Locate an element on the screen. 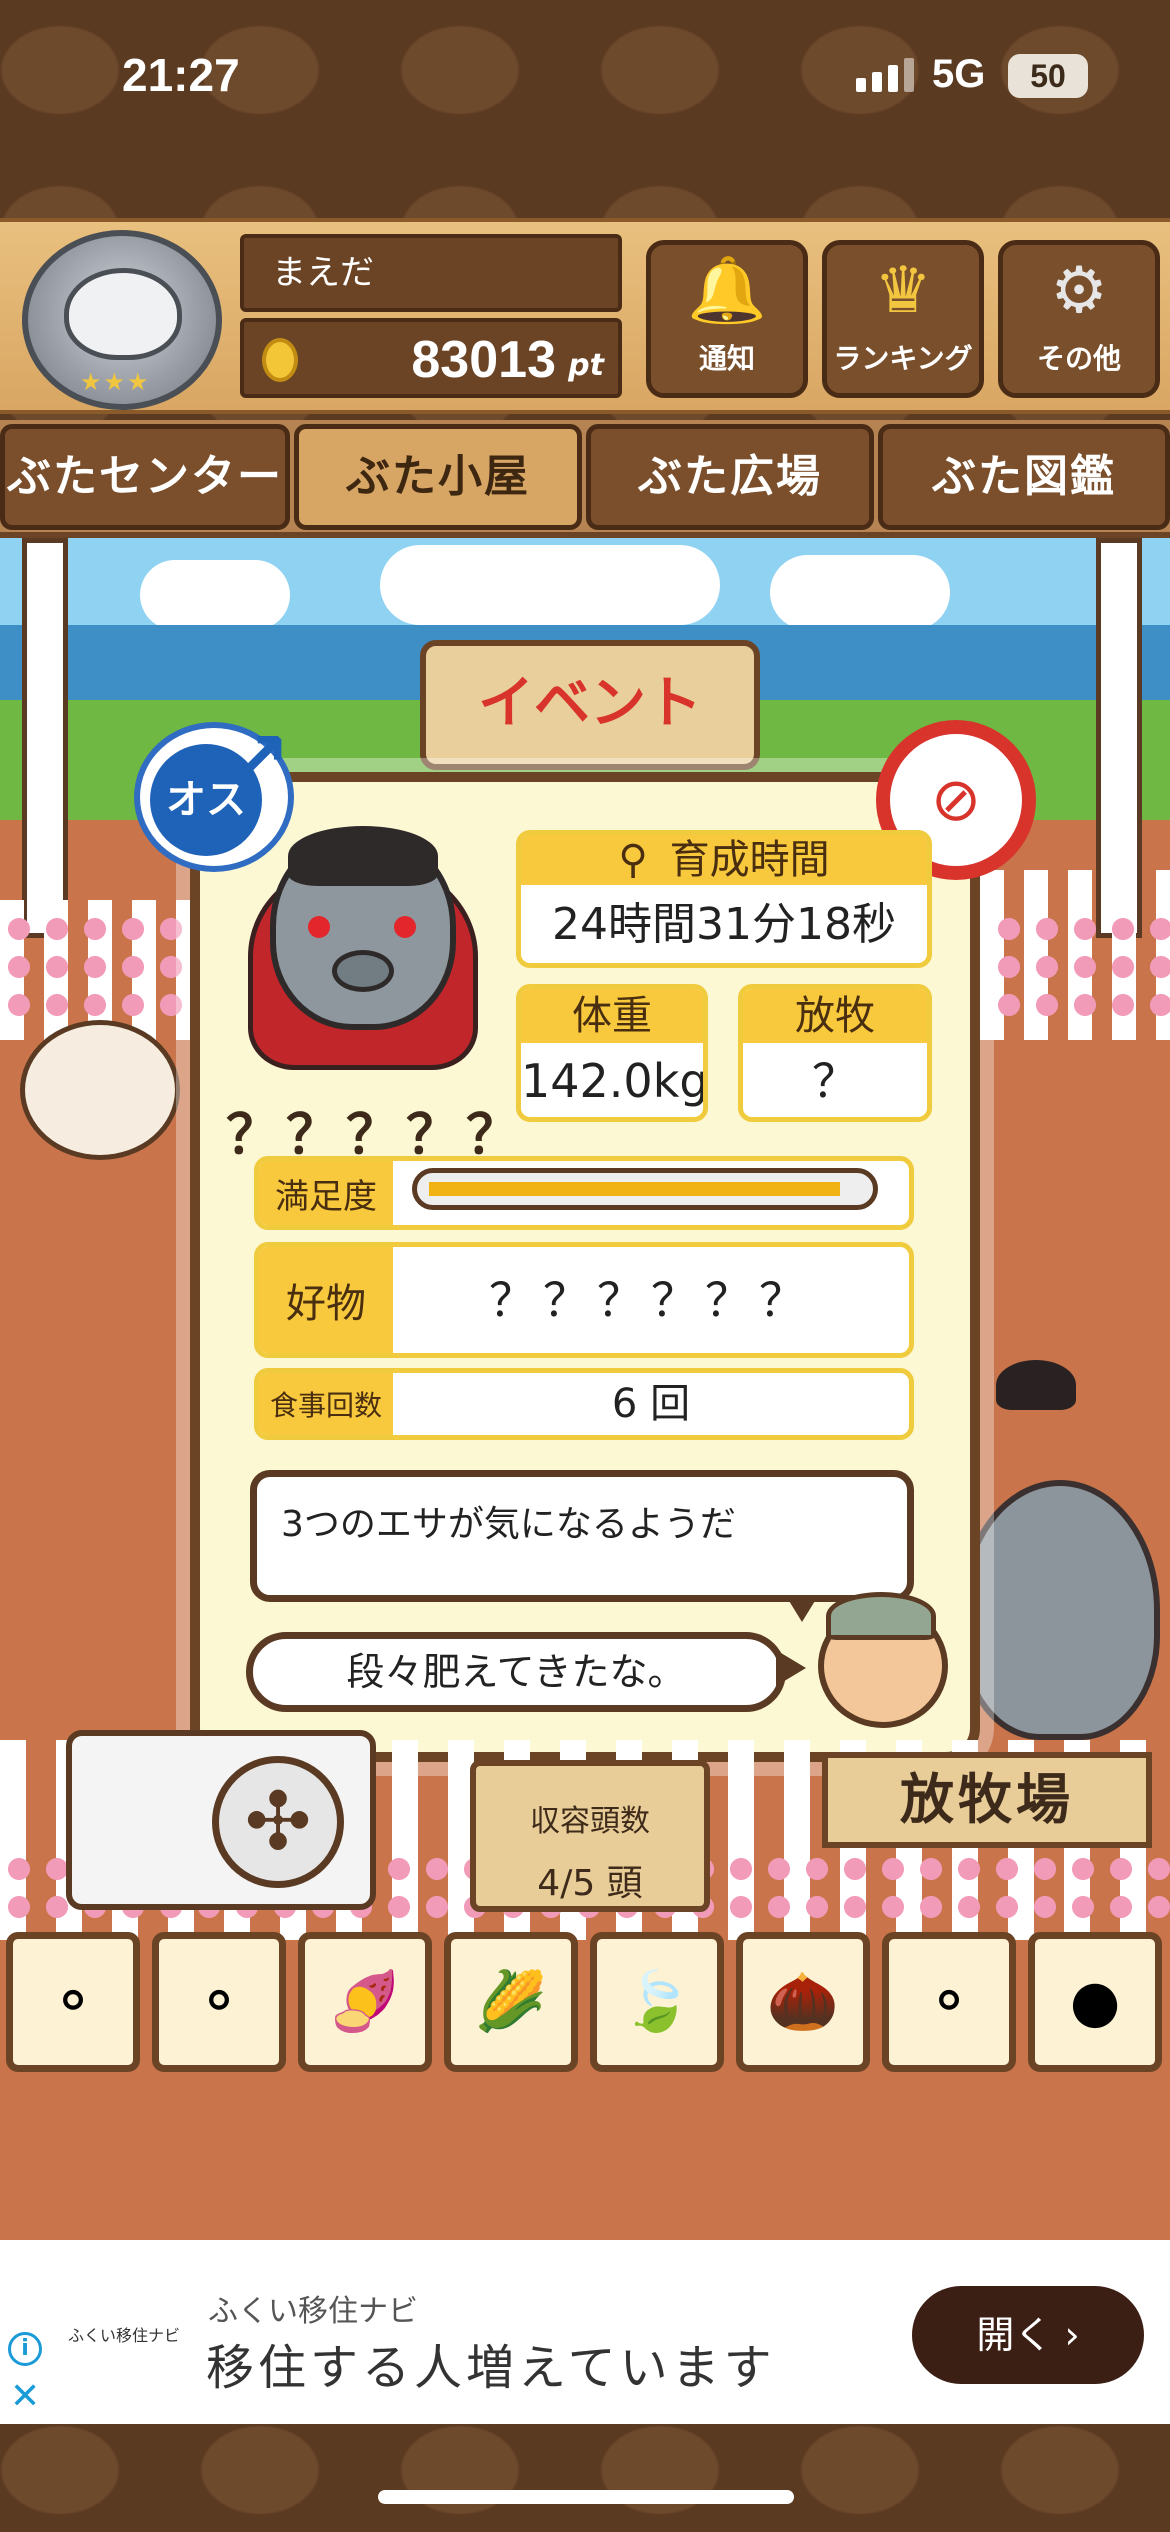  mixed-grain-icon: ⚬ is located at coordinates (219, 2001).